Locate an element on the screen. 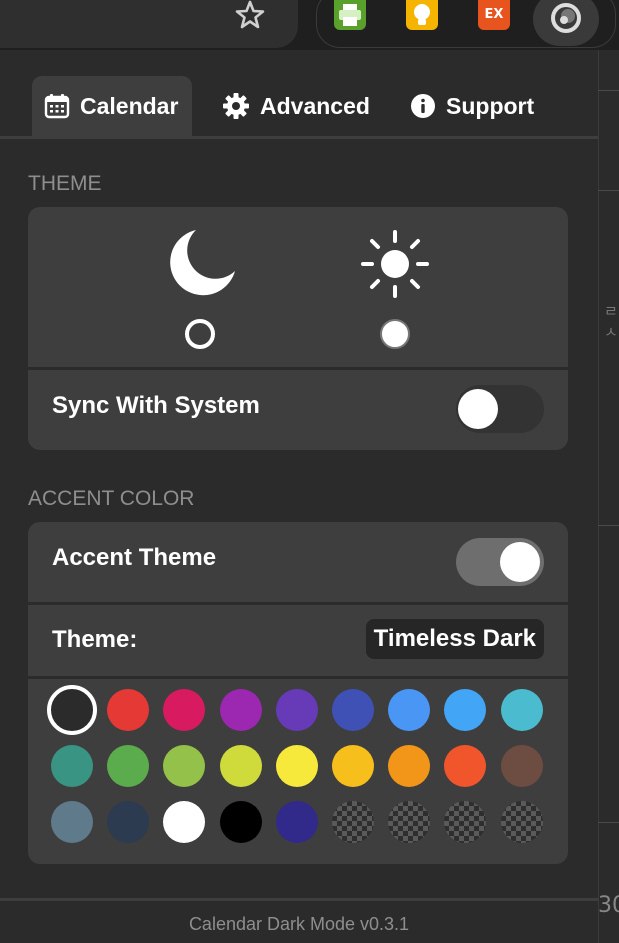 This screenshot has width=619, height=943. tab-bar: Calendar Advanced Support is located at coordinates (299, 107).